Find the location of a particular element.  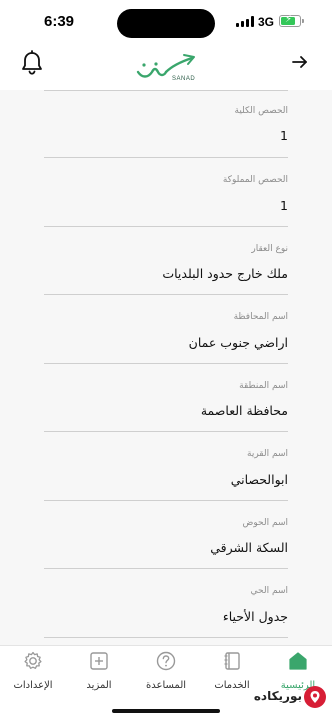

home-indicator is located at coordinates (166, 711).